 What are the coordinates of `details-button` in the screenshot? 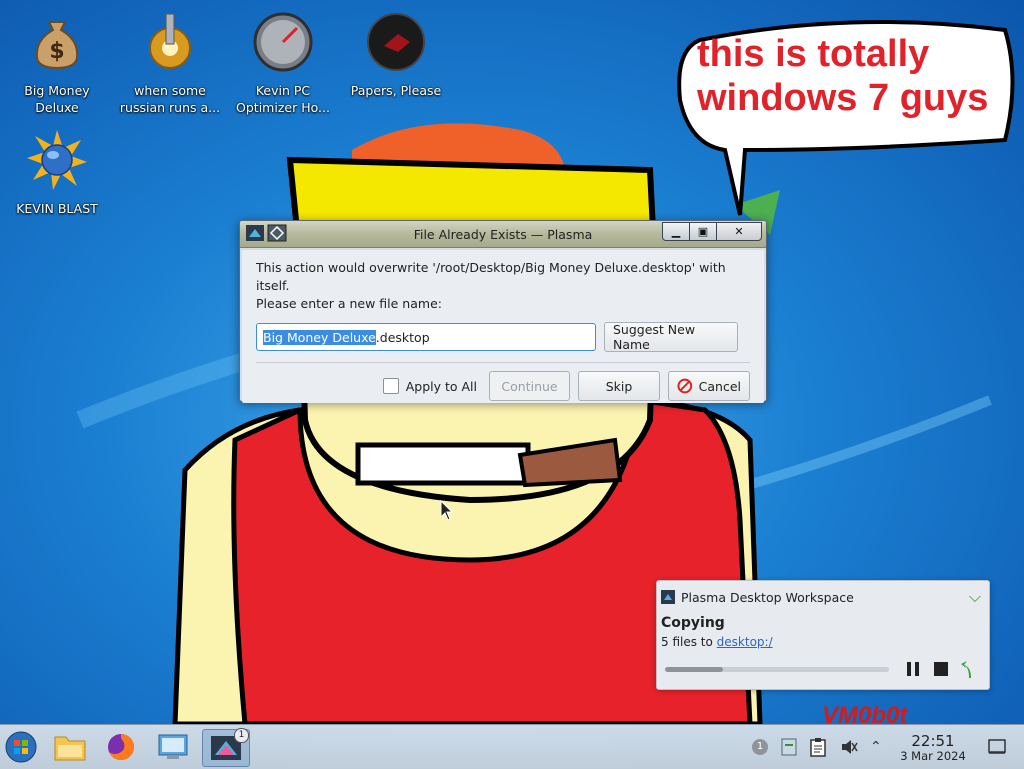 It's located at (969, 671).